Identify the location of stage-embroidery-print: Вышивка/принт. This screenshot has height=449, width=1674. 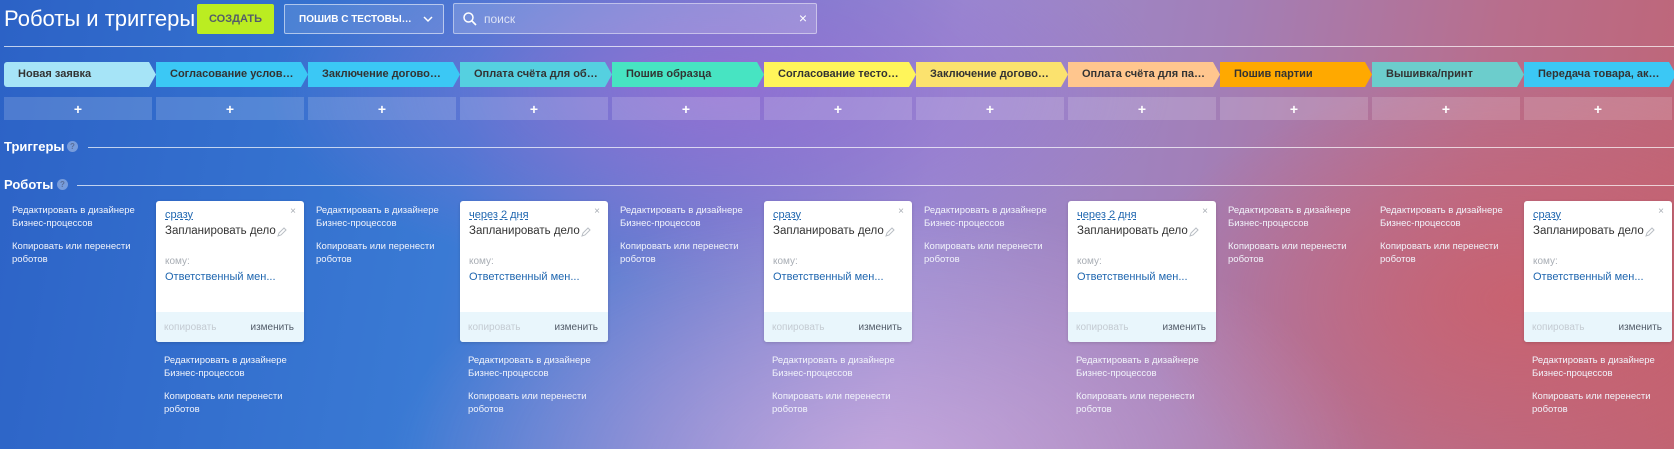
(1448, 74).